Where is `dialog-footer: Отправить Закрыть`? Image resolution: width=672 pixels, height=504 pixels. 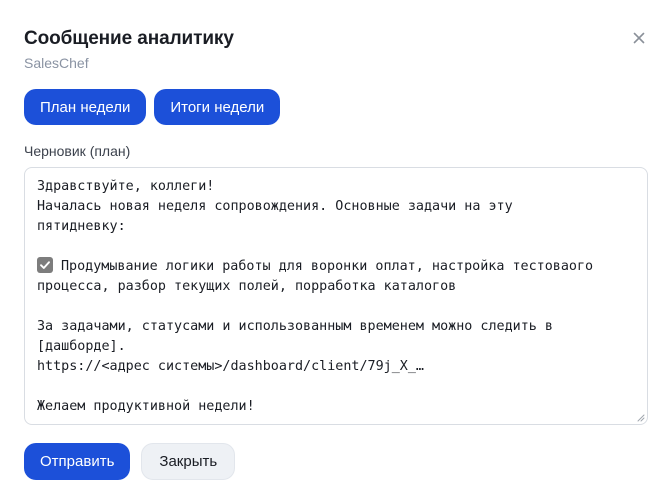
dialog-footer: Отправить Закрыть is located at coordinates (130, 461).